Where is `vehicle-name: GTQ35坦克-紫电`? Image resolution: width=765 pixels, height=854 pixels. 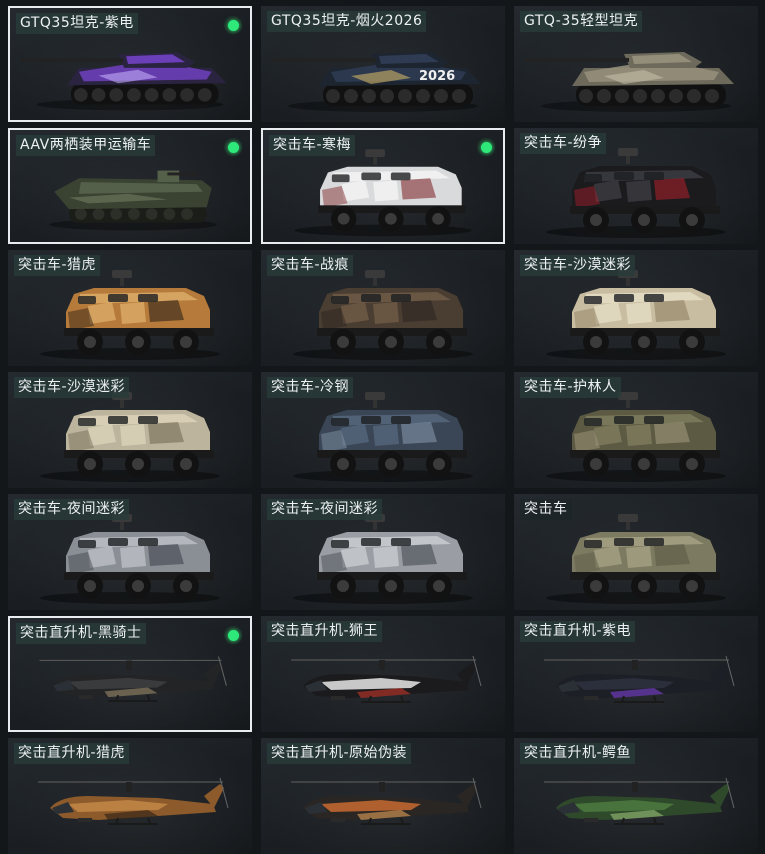
vehicle-name: GTQ35坦克-紫电 is located at coordinates (77, 23).